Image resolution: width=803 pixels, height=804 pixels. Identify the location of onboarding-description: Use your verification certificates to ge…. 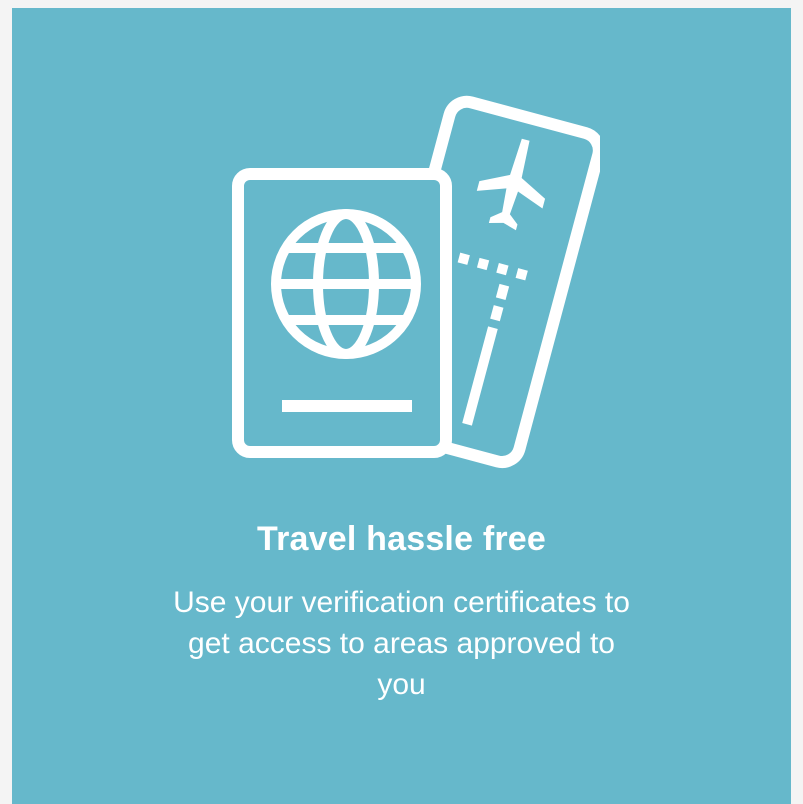
(401, 643).